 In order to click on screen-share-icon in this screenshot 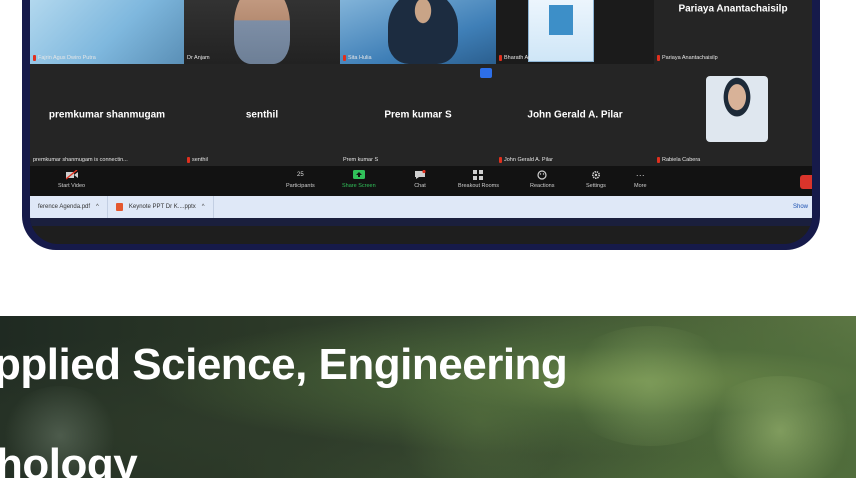, I will do `click(486, 73)`.